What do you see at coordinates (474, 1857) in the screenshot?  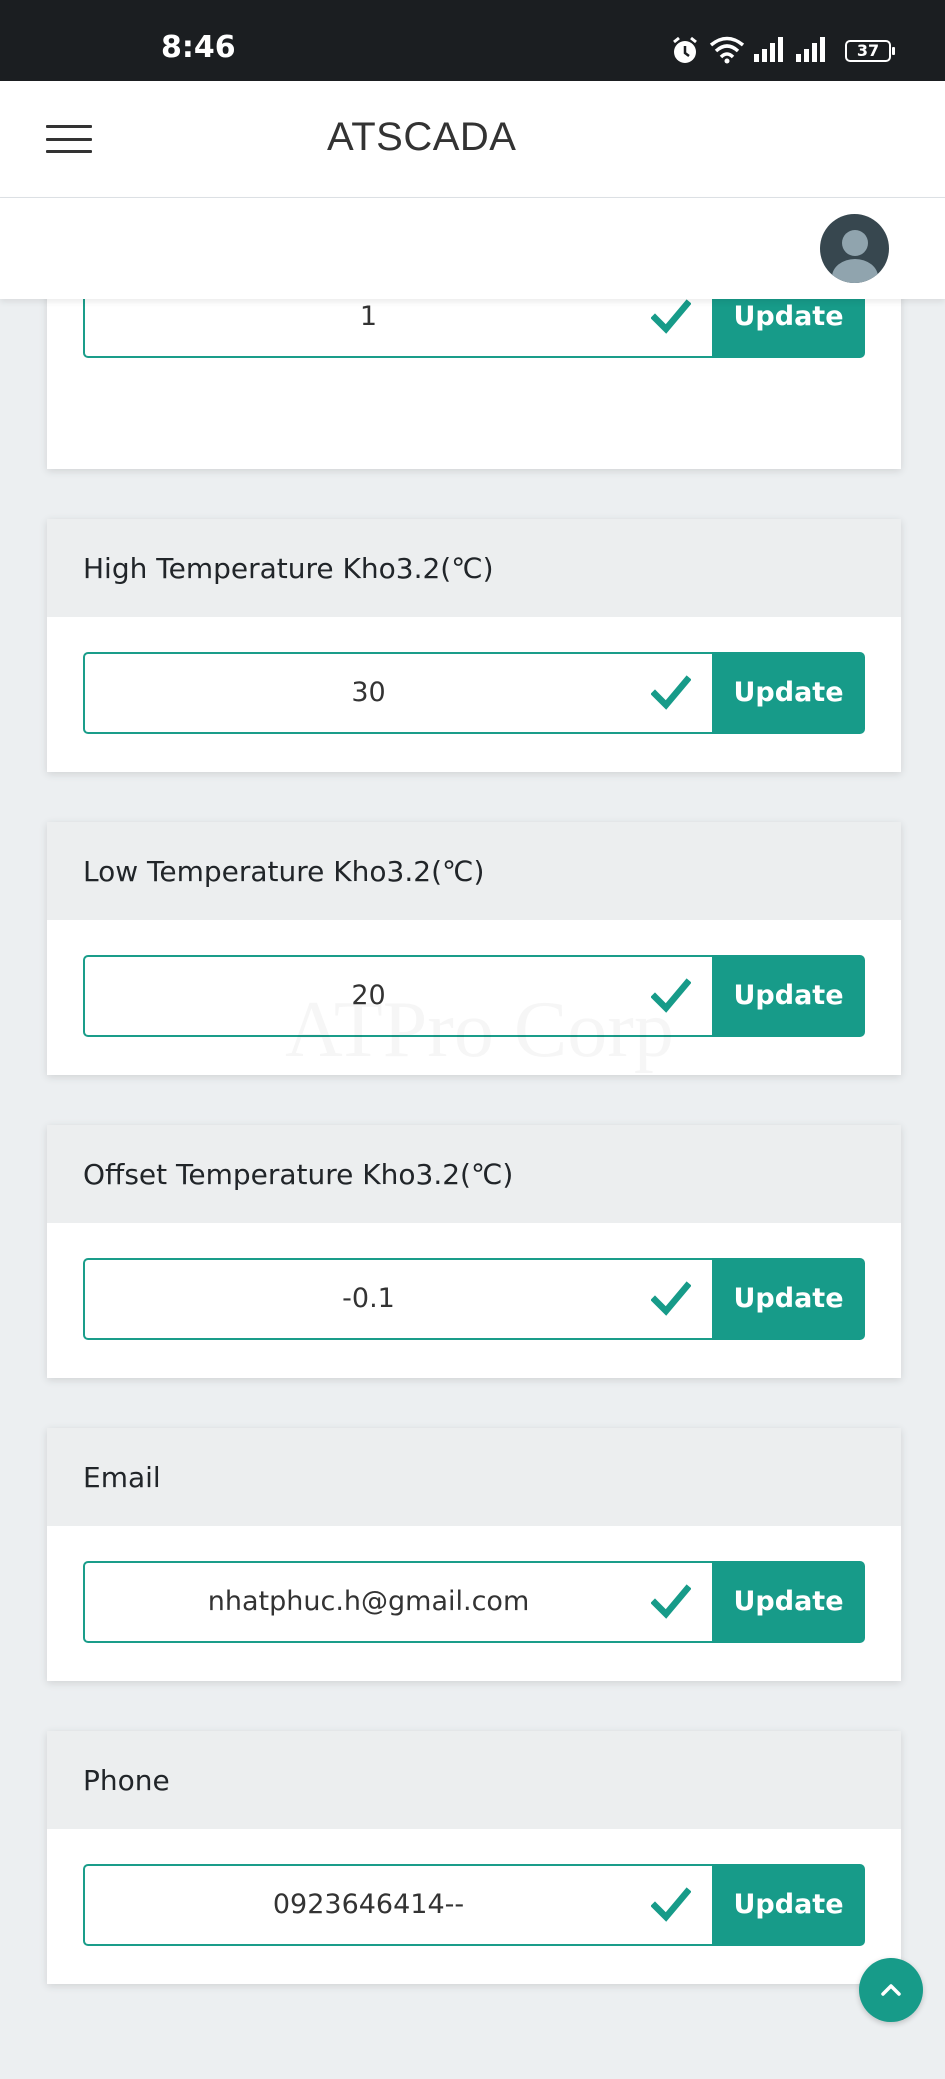 I see `setting-card: Phone 0923646414-- Update` at bounding box center [474, 1857].